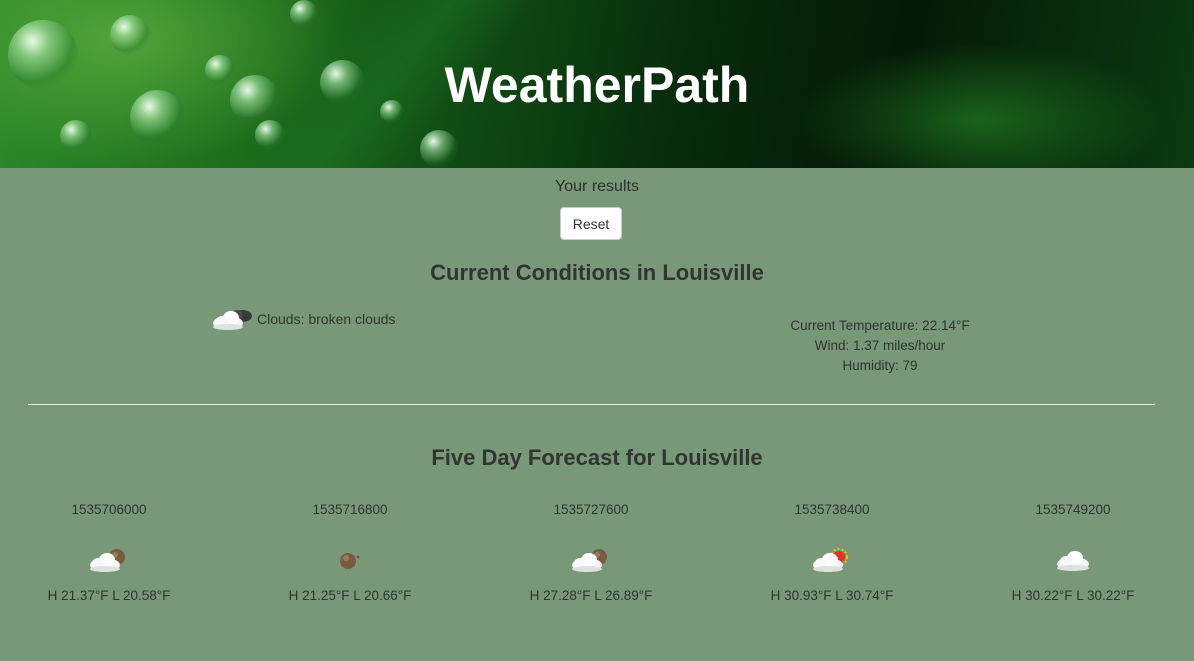 The image size is (1194, 661). I want to click on forecast-title: Five Day Forecast for Louisville, so click(597, 457).